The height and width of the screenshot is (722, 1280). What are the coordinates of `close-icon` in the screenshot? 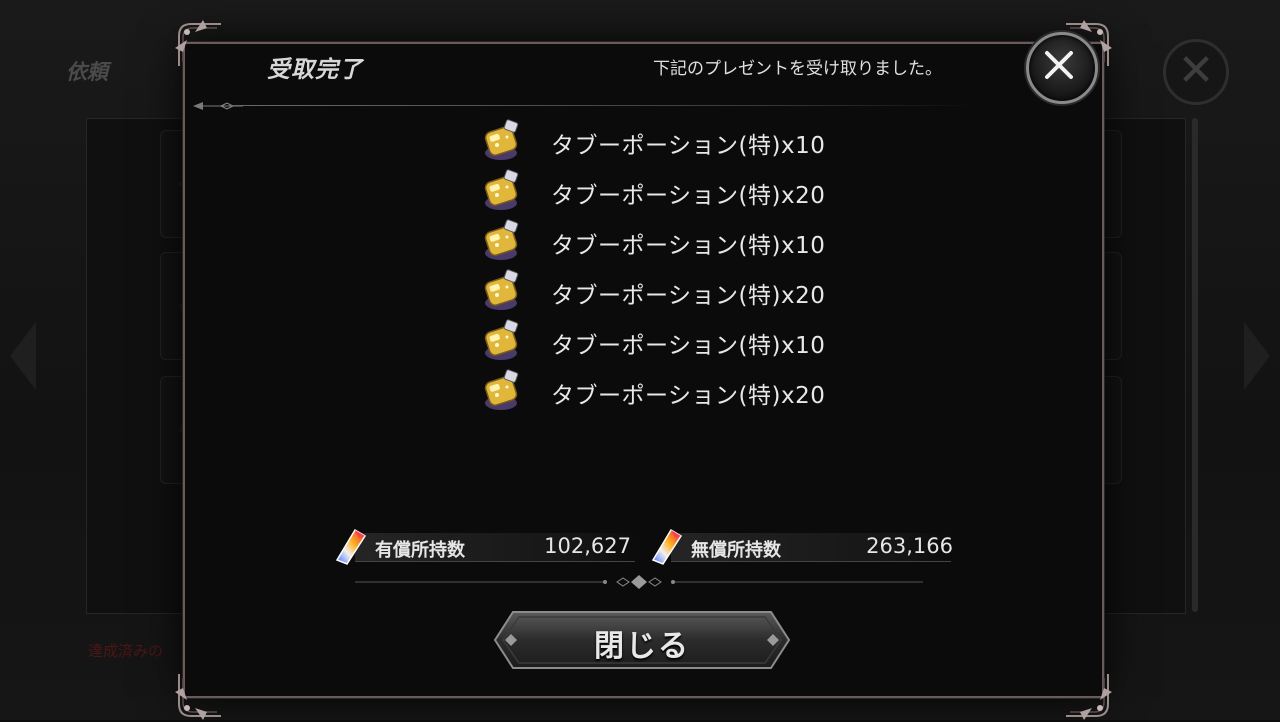 It's located at (1059, 65).